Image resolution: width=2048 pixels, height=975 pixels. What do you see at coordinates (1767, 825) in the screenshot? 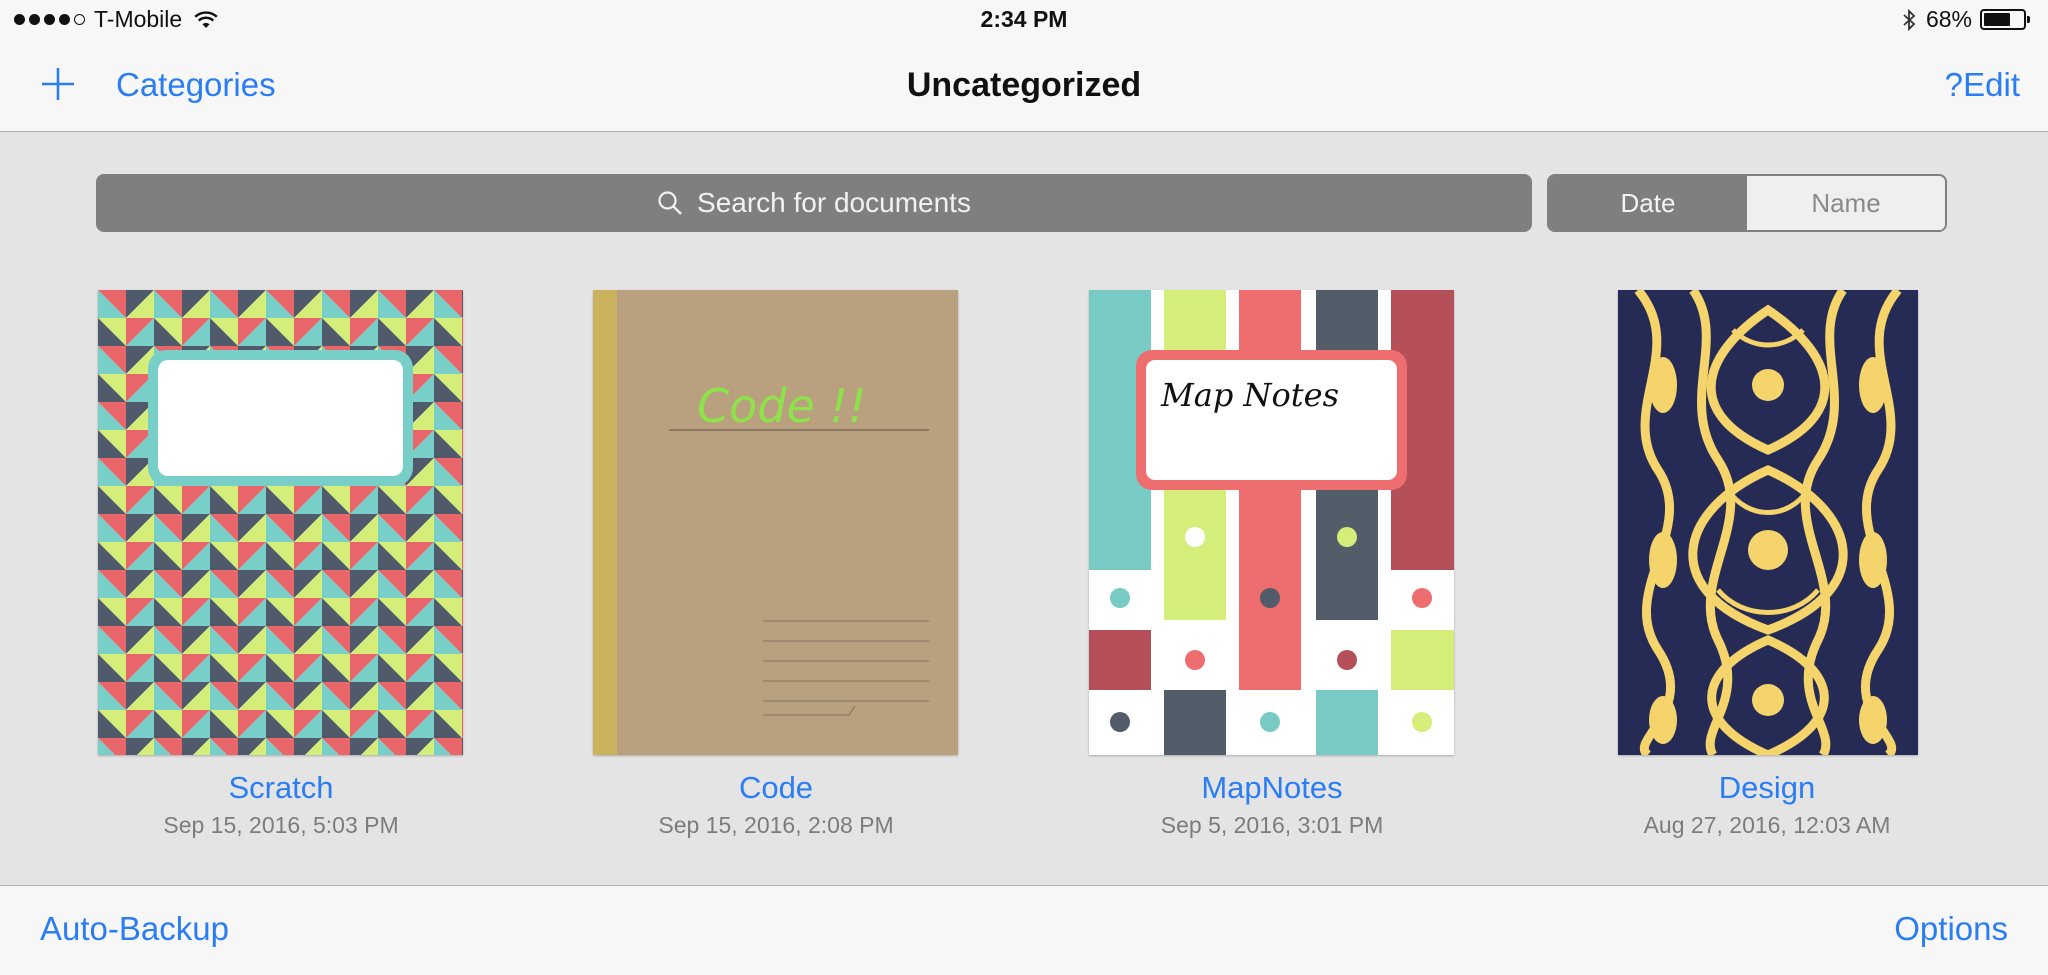
I see `document-date: Aug 27, 2016, 12:03 AM` at bounding box center [1767, 825].